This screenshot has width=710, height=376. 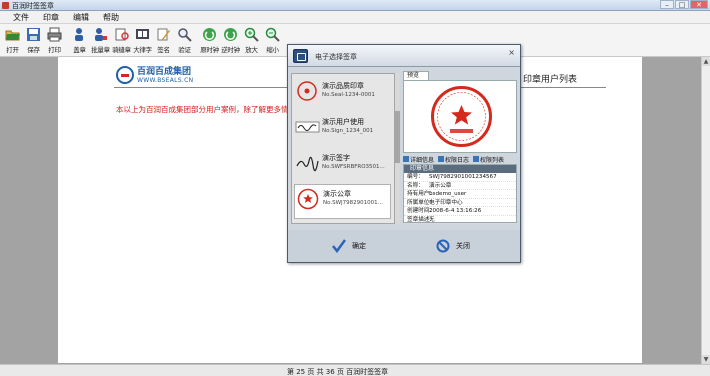 I want to click on scroll-up-arrow-icon: ▲, so click(x=706, y=61).